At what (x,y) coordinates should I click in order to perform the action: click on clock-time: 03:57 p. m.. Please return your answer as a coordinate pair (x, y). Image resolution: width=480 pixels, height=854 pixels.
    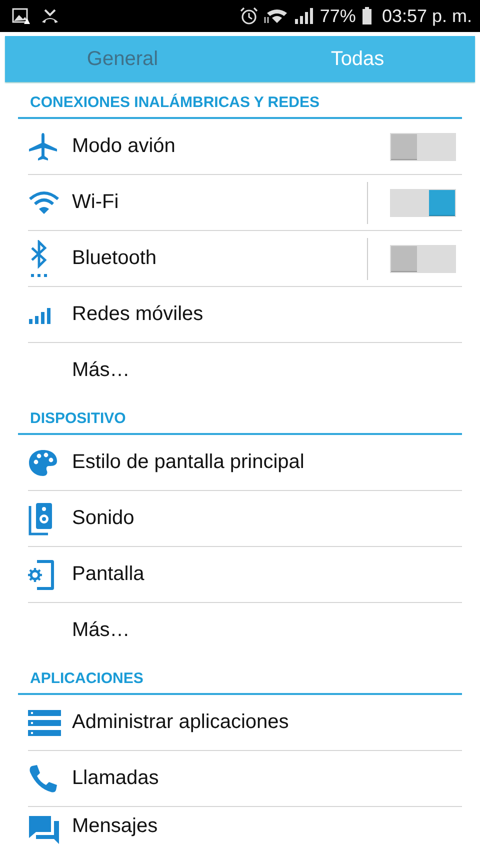
    Looking at the image, I should click on (427, 16).